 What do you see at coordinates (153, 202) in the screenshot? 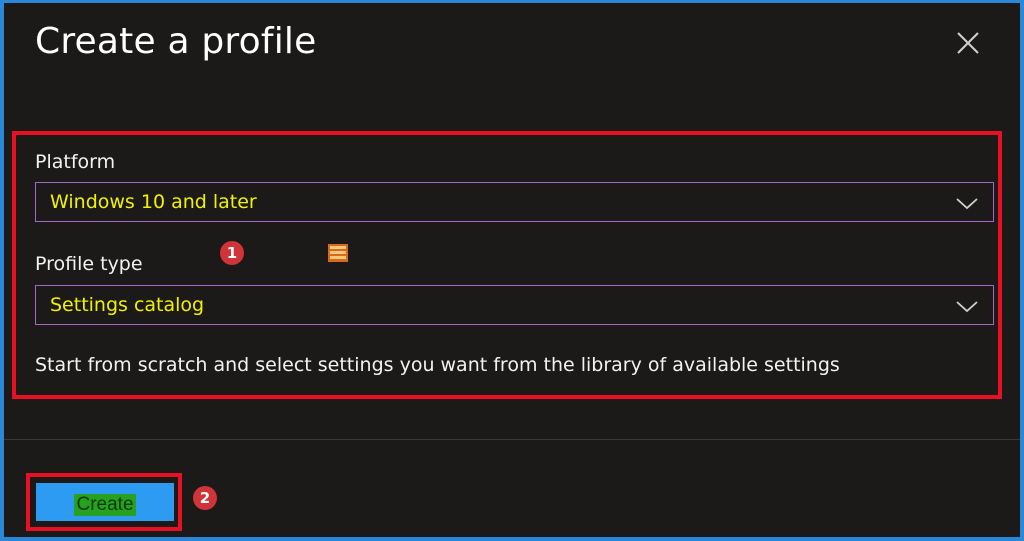
I see `platform-value: Windows 10 and later` at bounding box center [153, 202].